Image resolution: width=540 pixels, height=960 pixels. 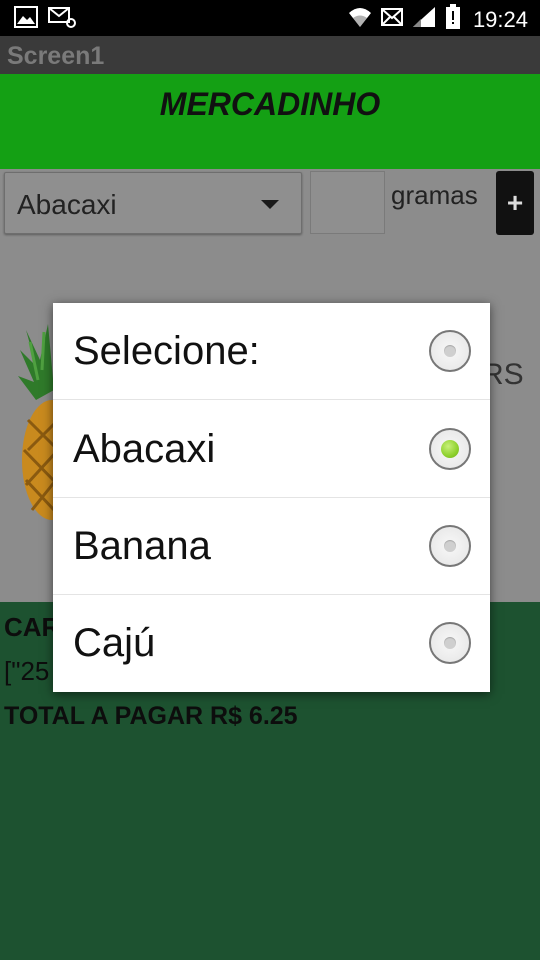 I want to click on app-title-bar: Screen1, so click(x=270, y=55).